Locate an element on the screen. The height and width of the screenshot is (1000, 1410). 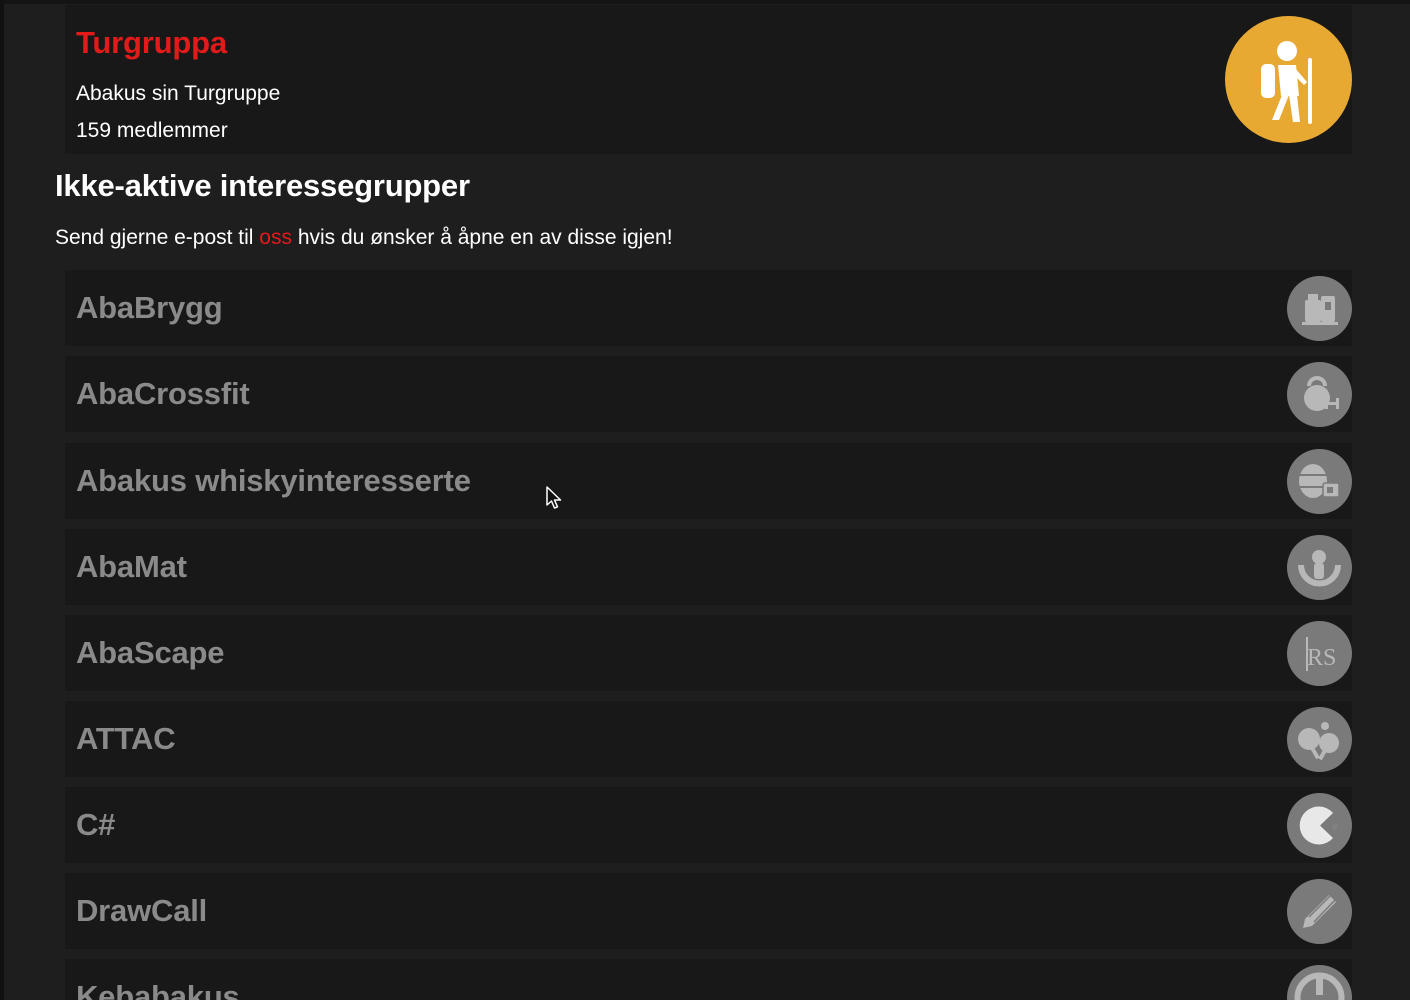
barrel-icon is located at coordinates (1319, 481).